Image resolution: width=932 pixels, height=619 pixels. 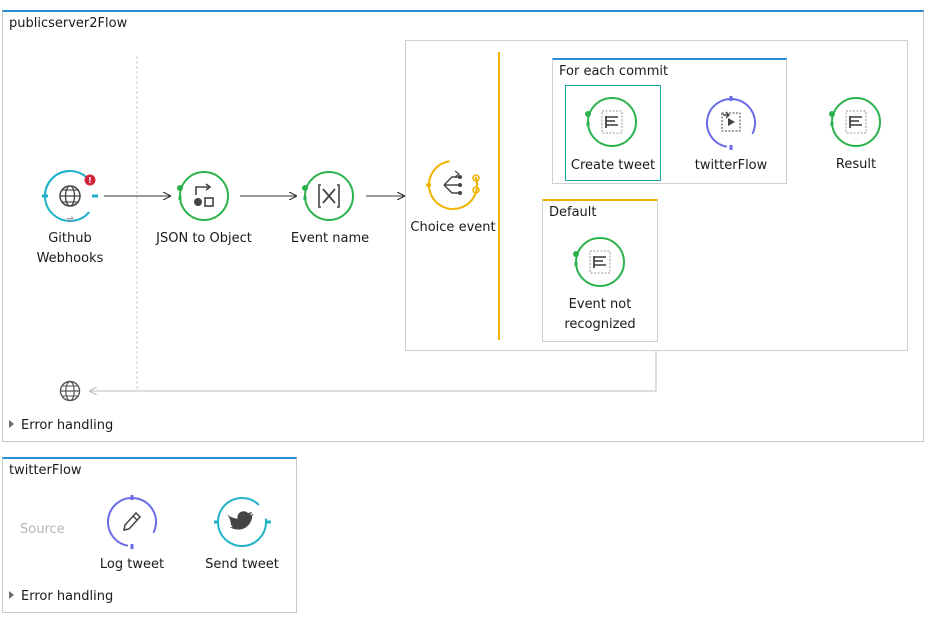 I want to click on event-name-label: Event name, so click(x=330, y=238).